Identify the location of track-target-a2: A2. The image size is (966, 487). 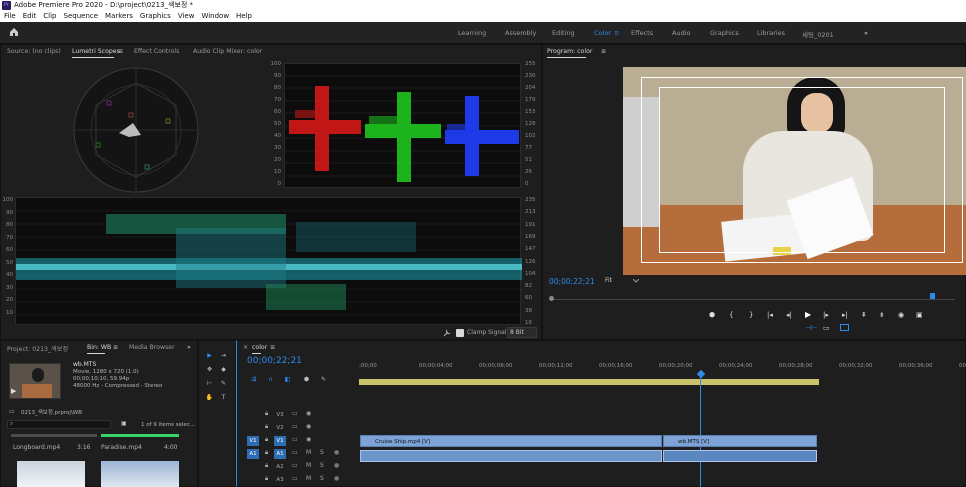
(280, 467).